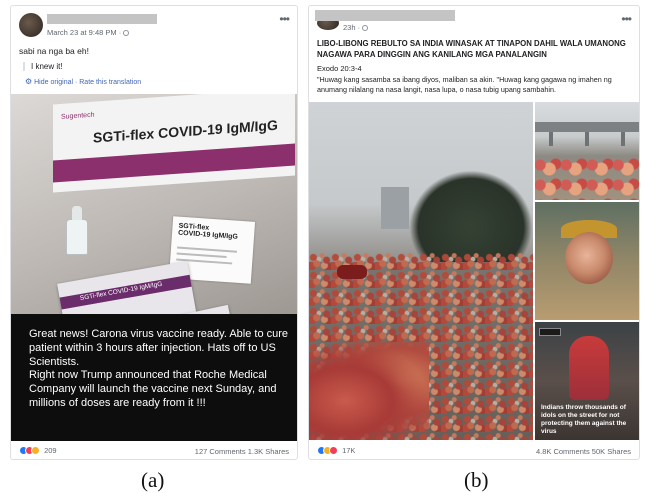  Describe the element at coordinates (185, 131) in the screenshot. I see `box-title: SGTi-flex COVID-19 IgM/IgG` at that location.